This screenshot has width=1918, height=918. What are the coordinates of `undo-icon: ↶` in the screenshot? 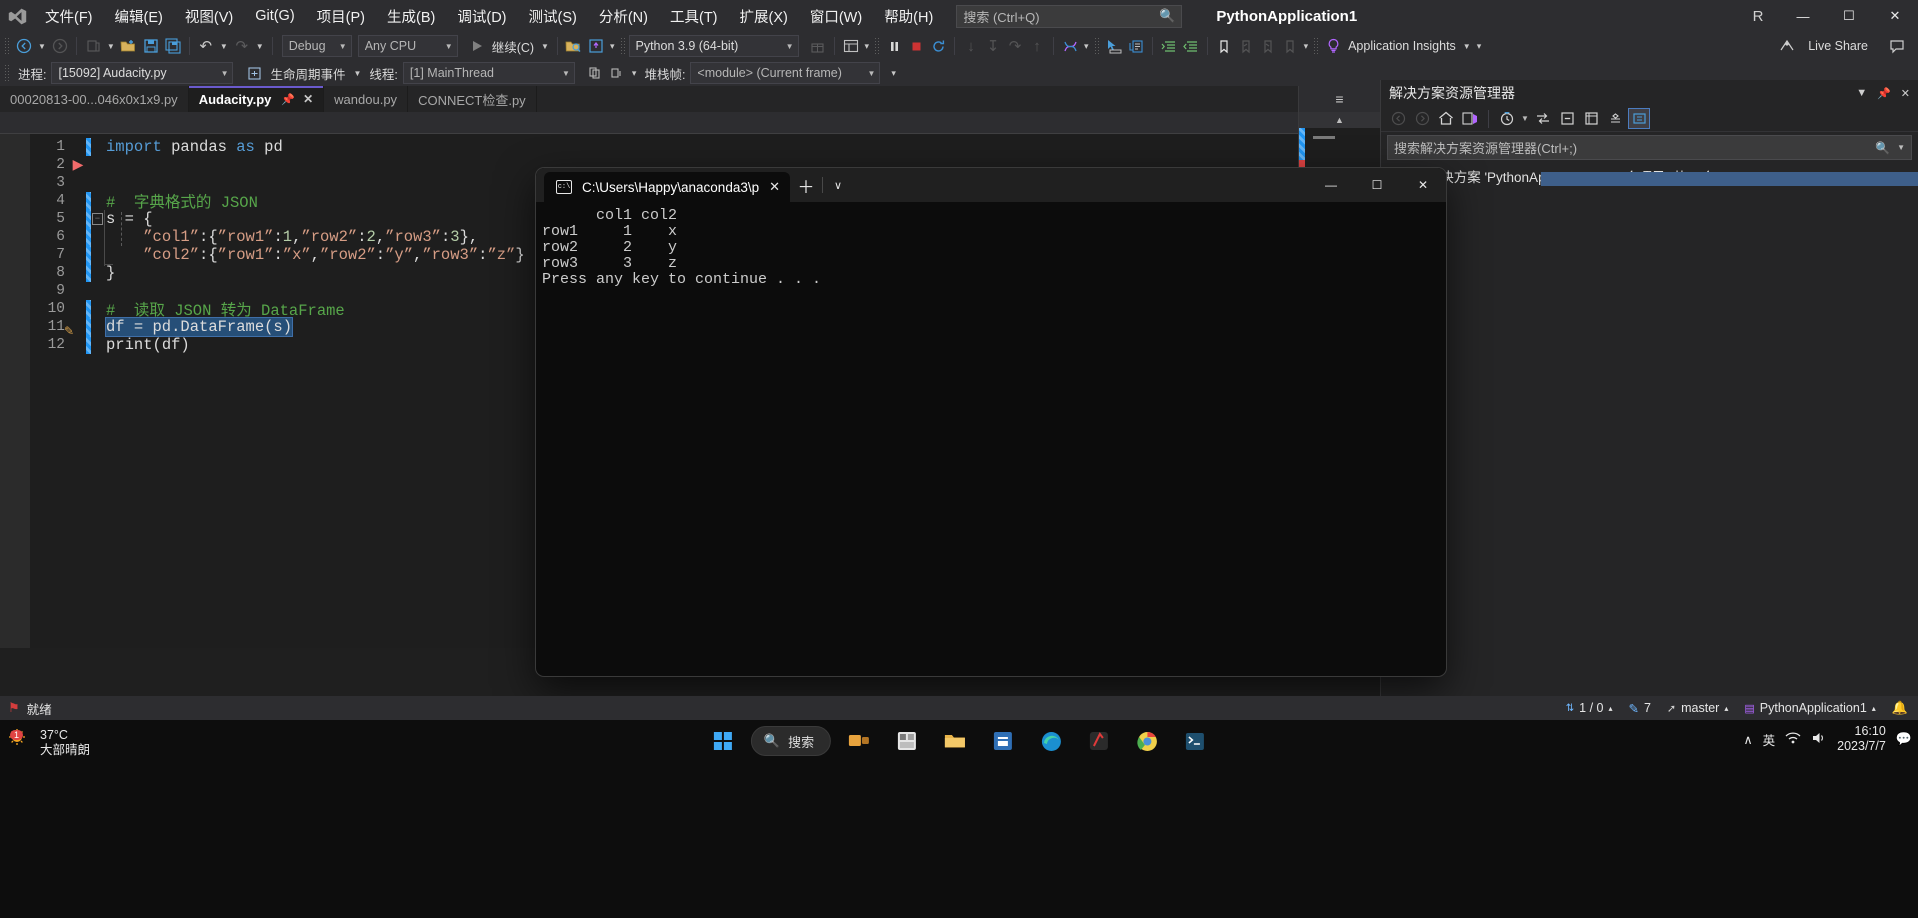 It's located at (206, 46).